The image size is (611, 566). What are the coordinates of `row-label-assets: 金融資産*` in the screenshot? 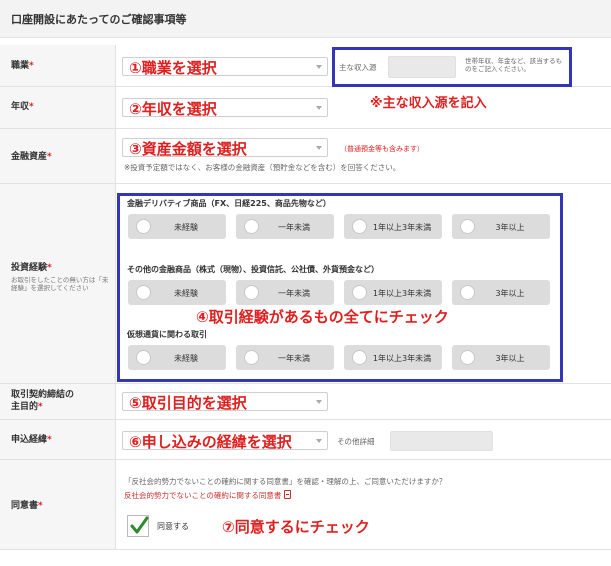 It's located at (58, 156).